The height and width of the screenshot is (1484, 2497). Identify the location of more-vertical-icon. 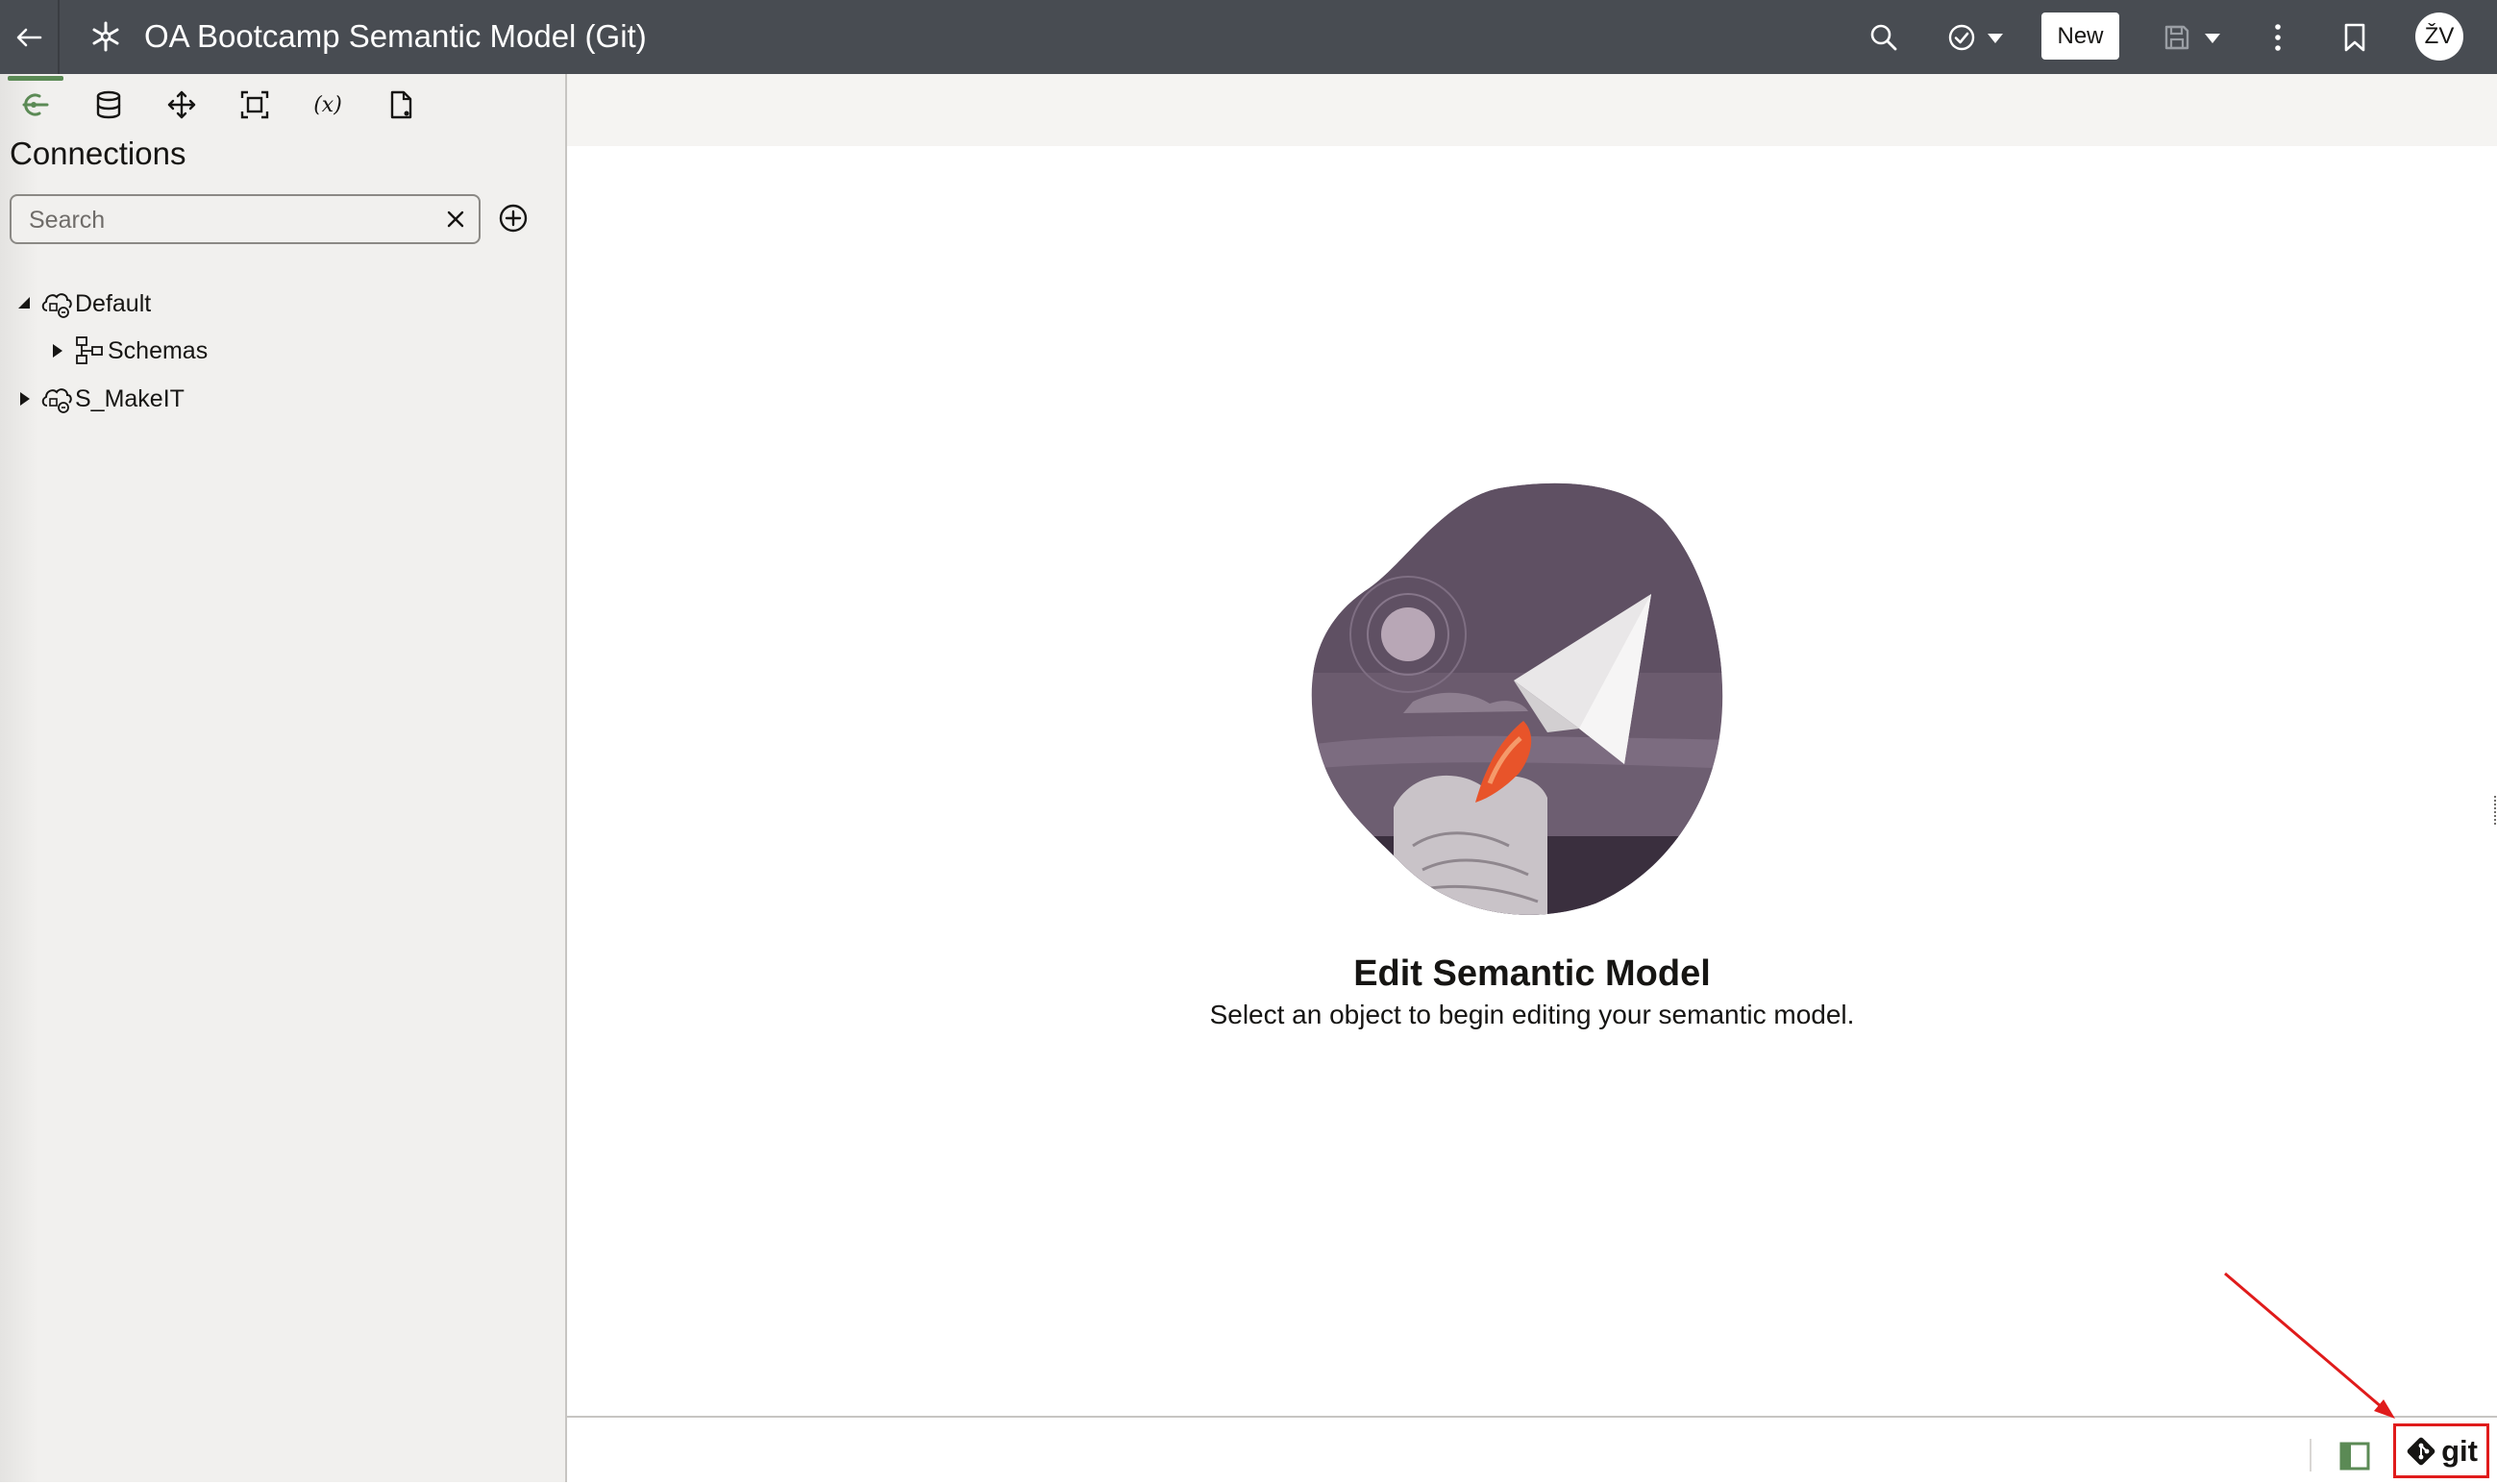
(2278, 37).